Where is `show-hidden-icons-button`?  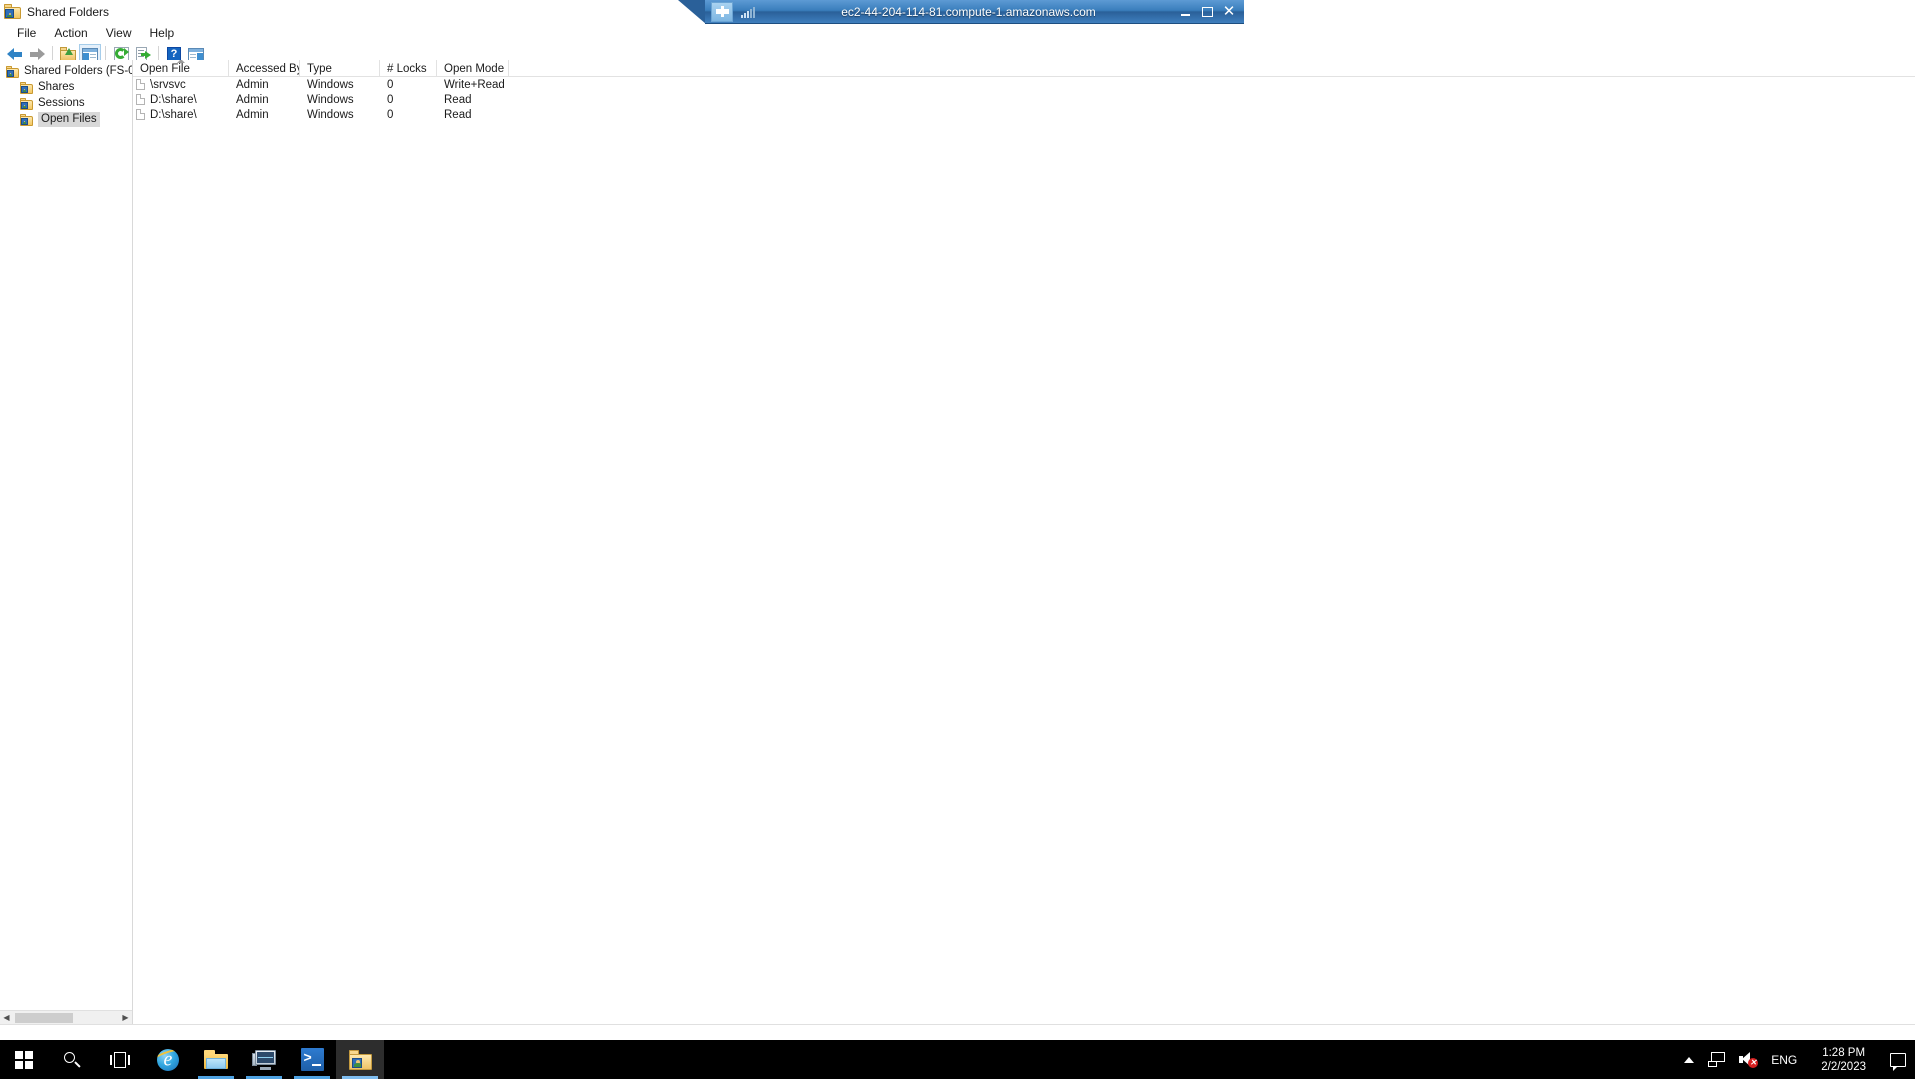 show-hidden-icons-button is located at coordinates (1689, 1059).